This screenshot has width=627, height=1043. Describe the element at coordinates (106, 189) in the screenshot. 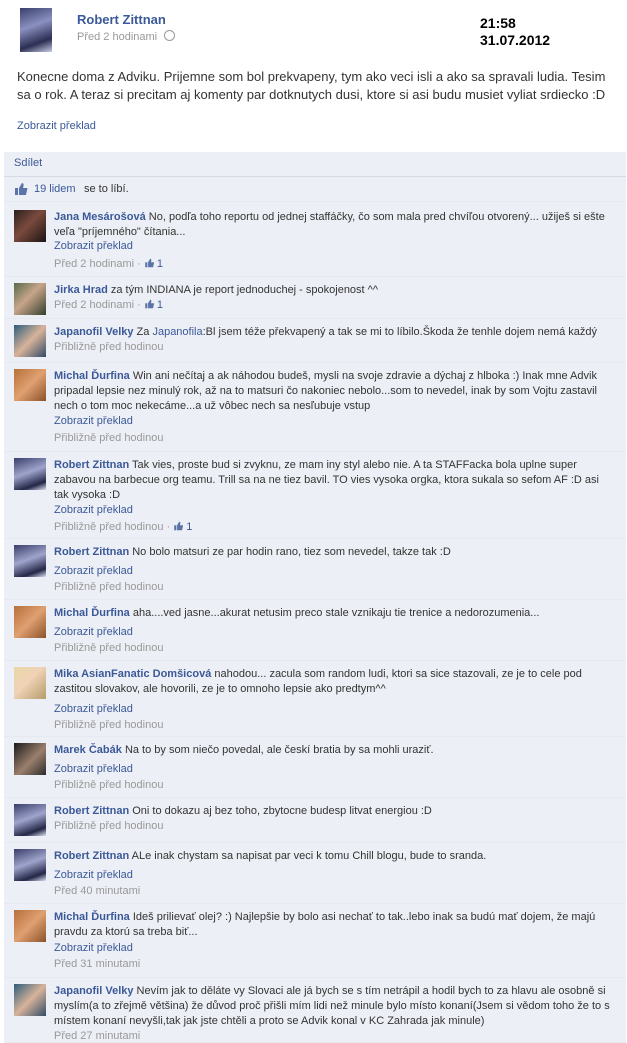

I see `likes-text: se to líbí.` at that location.